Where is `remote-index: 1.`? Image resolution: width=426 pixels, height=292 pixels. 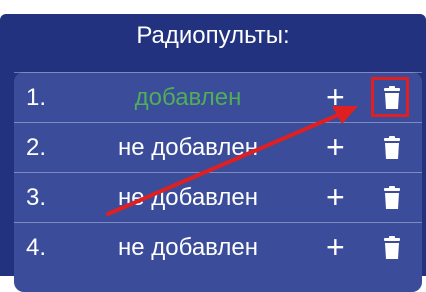 remote-index: 1. is located at coordinates (36, 97).